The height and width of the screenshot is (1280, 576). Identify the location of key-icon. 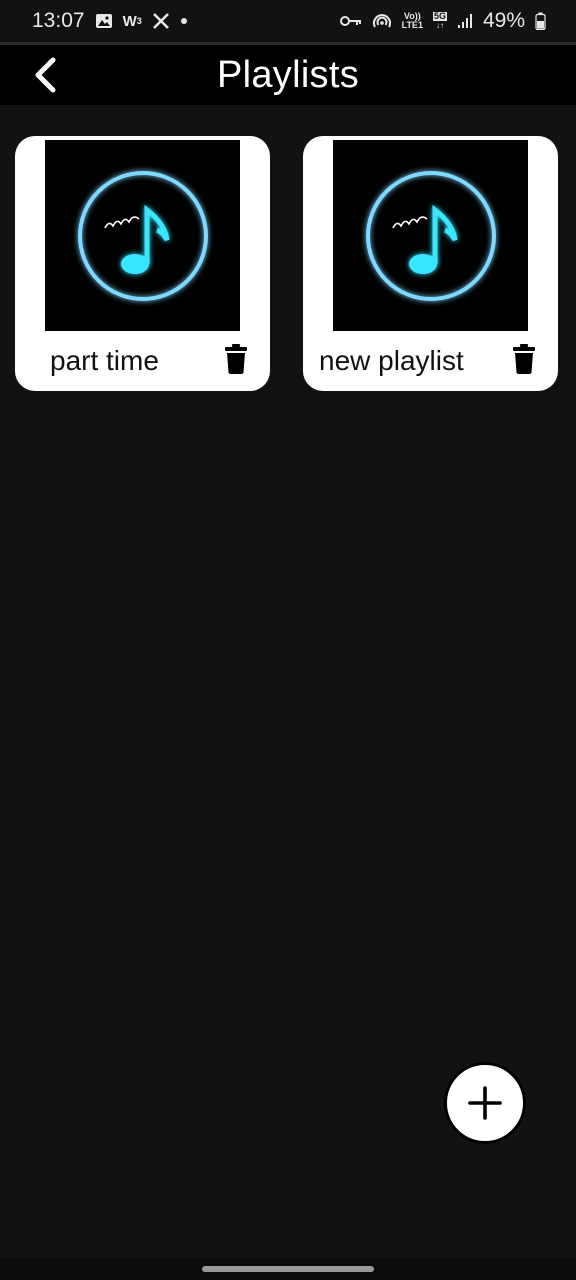
(350, 21).